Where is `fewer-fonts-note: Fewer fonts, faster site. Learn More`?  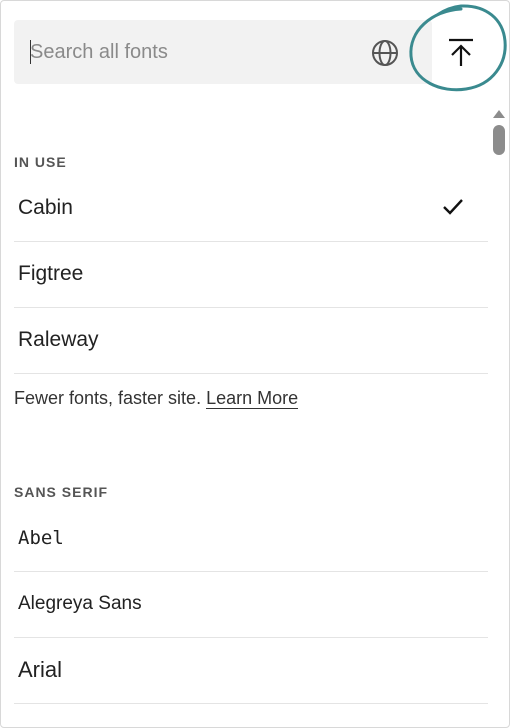
fewer-fonts-note: Fewer fonts, faster site. Learn More is located at coordinates (156, 398).